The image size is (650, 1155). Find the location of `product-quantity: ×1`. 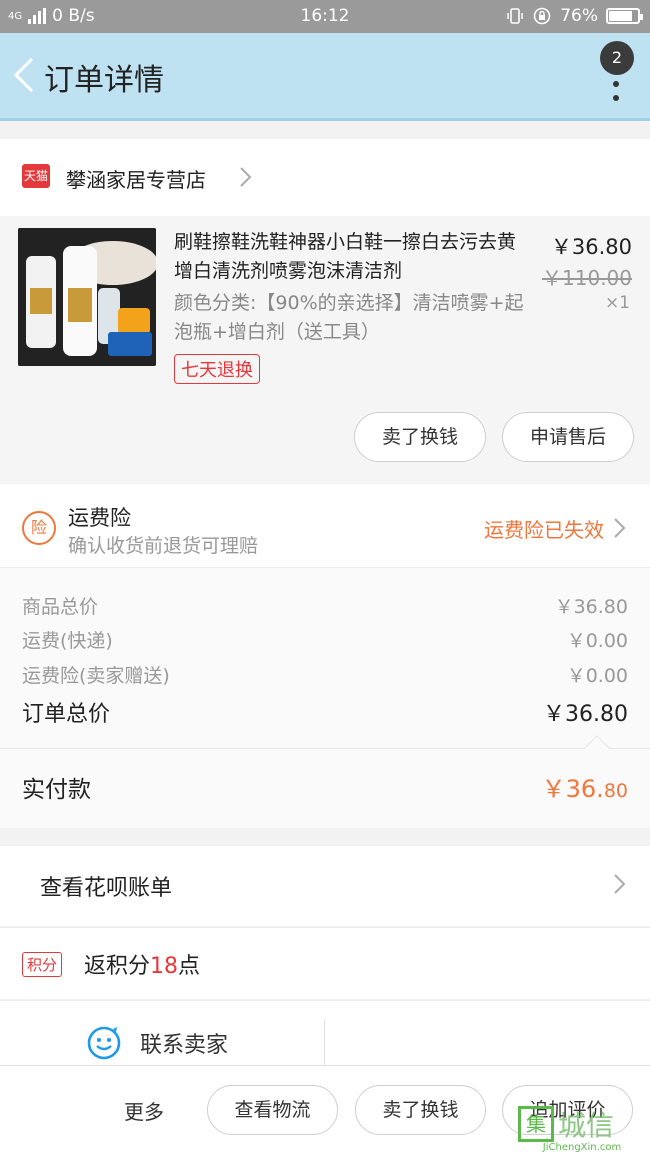

product-quantity: ×1 is located at coordinates (617, 303).